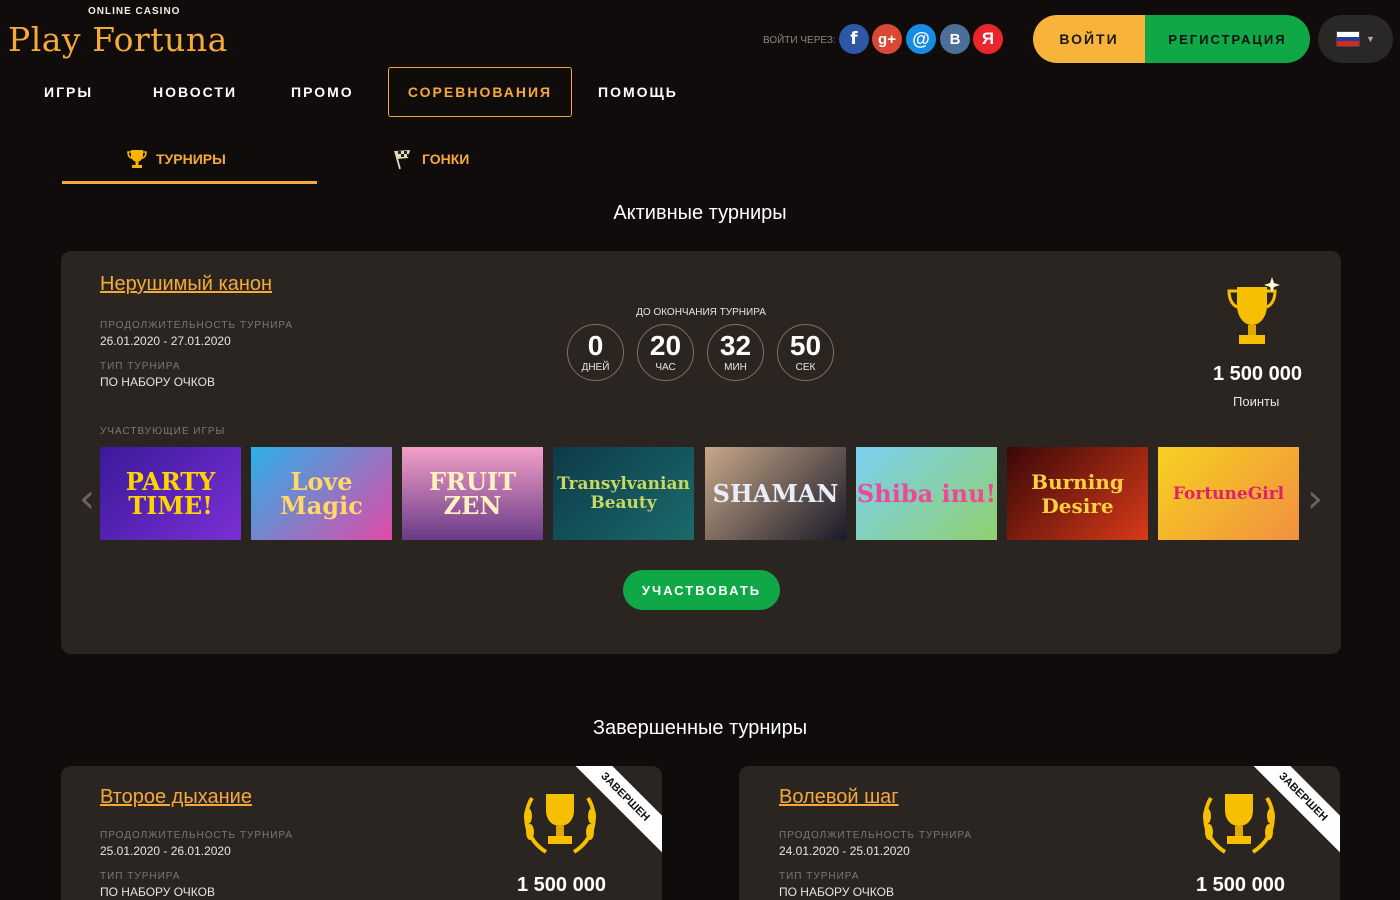 This screenshot has width=1400, height=900. I want to click on logo-subtitle: ONLINE CASINO, so click(134, 11).